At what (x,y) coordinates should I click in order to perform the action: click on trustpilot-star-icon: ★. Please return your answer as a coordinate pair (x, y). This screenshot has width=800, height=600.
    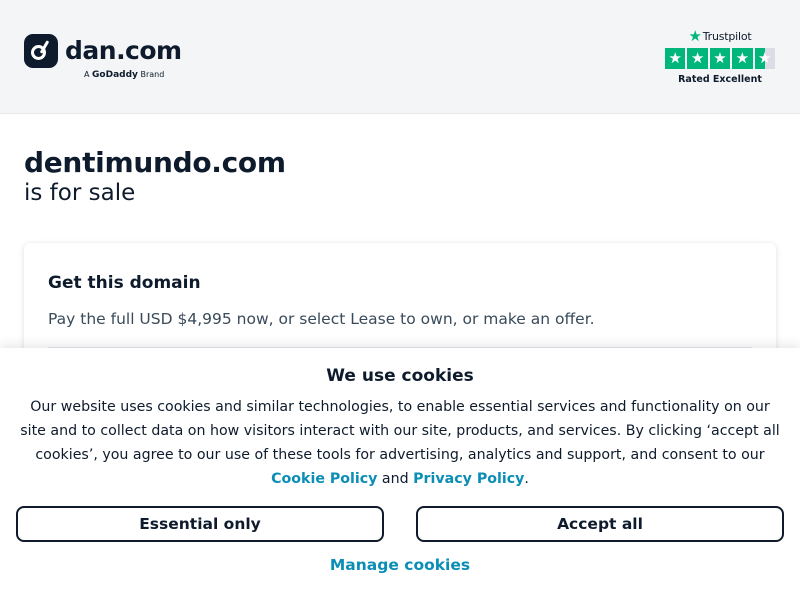
    Looking at the image, I should click on (695, 36).